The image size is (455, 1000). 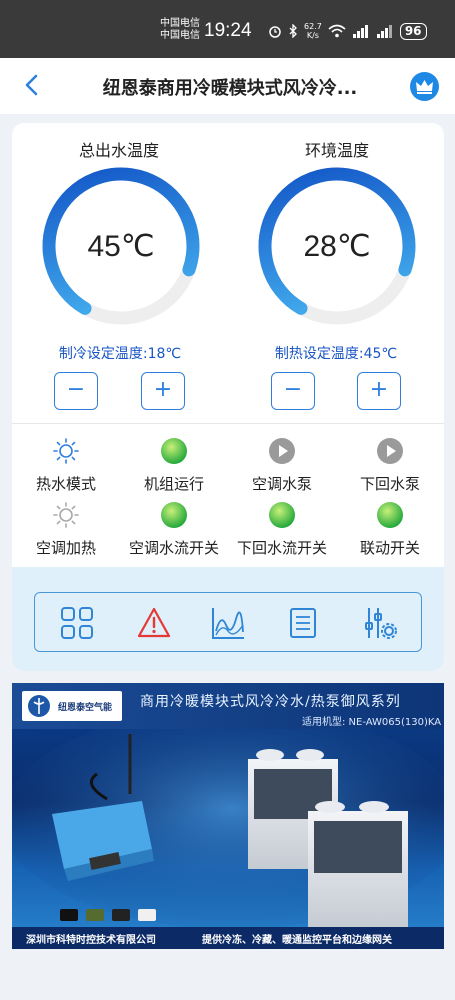 I want to click on crown-icon, so click(x=424, y=87).